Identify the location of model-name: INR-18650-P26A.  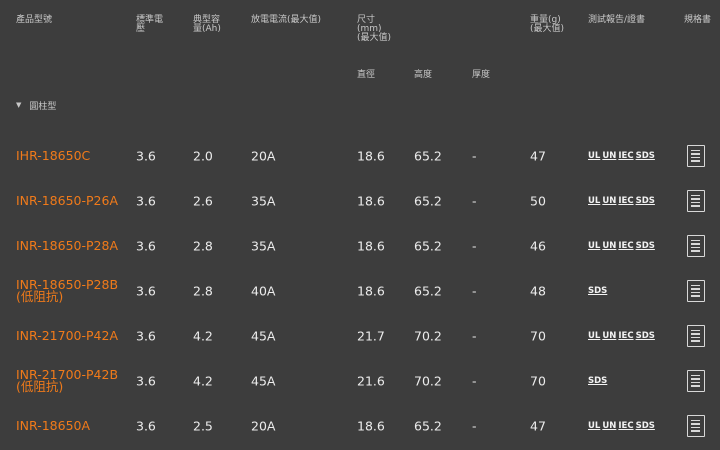
(67, 200).